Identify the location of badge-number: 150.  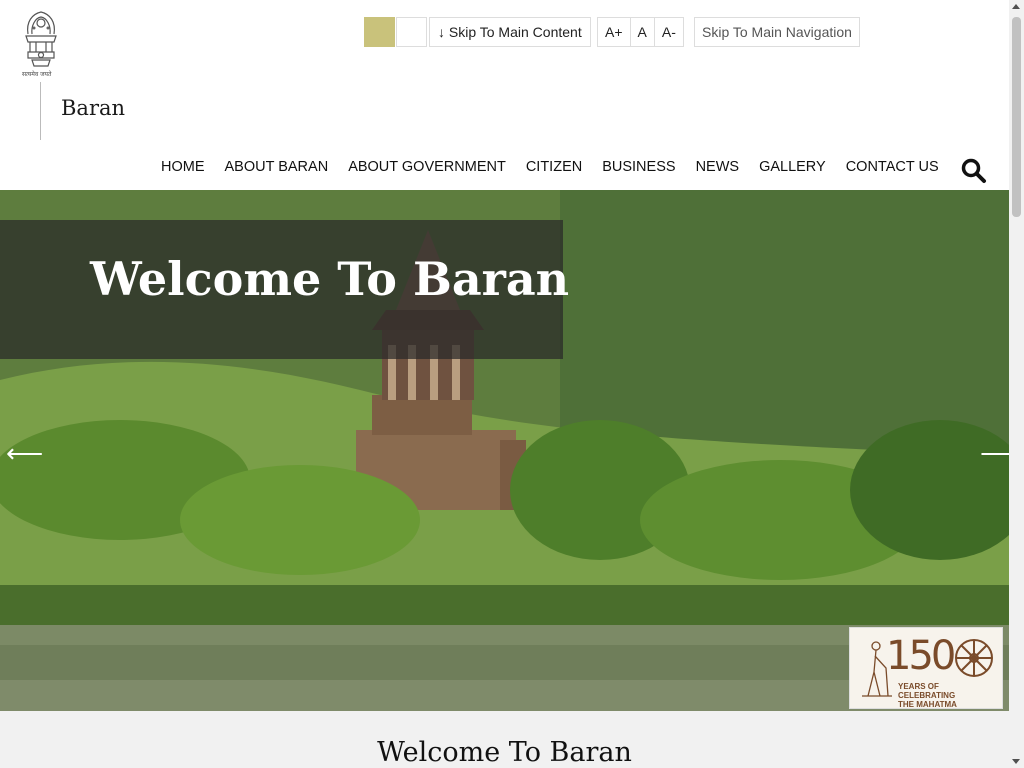
(921, 656).